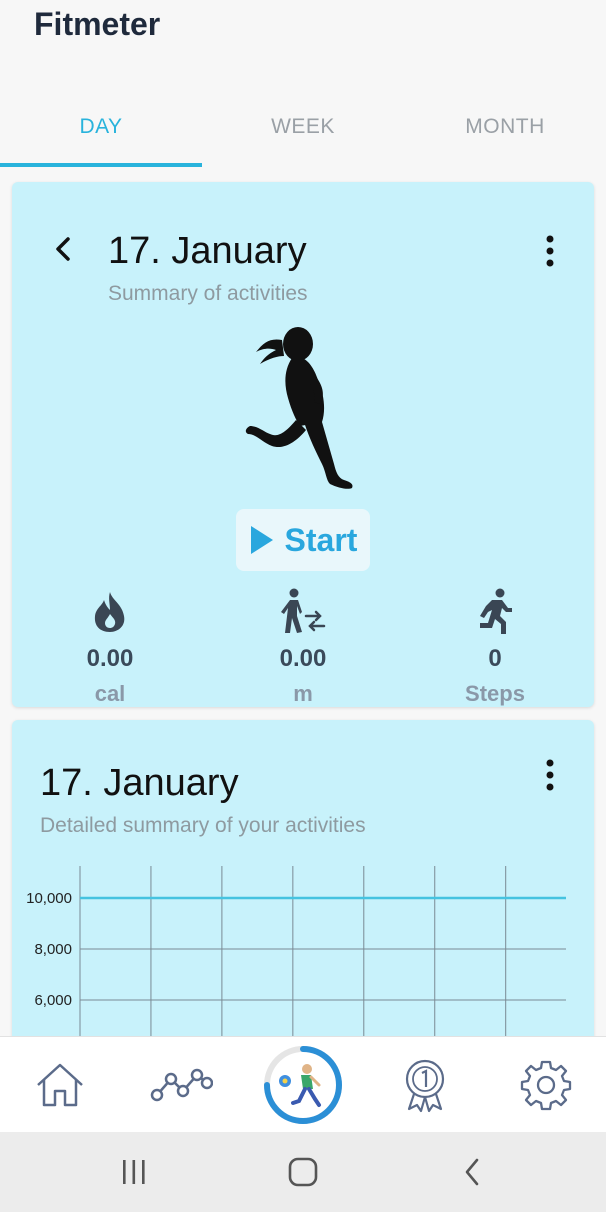 Image resolution: width=606 pixels, height=1212 pixels. Describe the element at coordinates (139, 783) in the screenshot. I see `detail-date: 17. January` at that location.